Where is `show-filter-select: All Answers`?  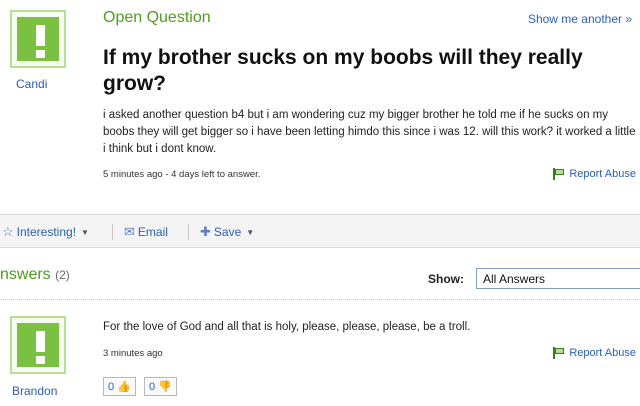
show-filter-select: All Answers is located at coordinates (558, 278).